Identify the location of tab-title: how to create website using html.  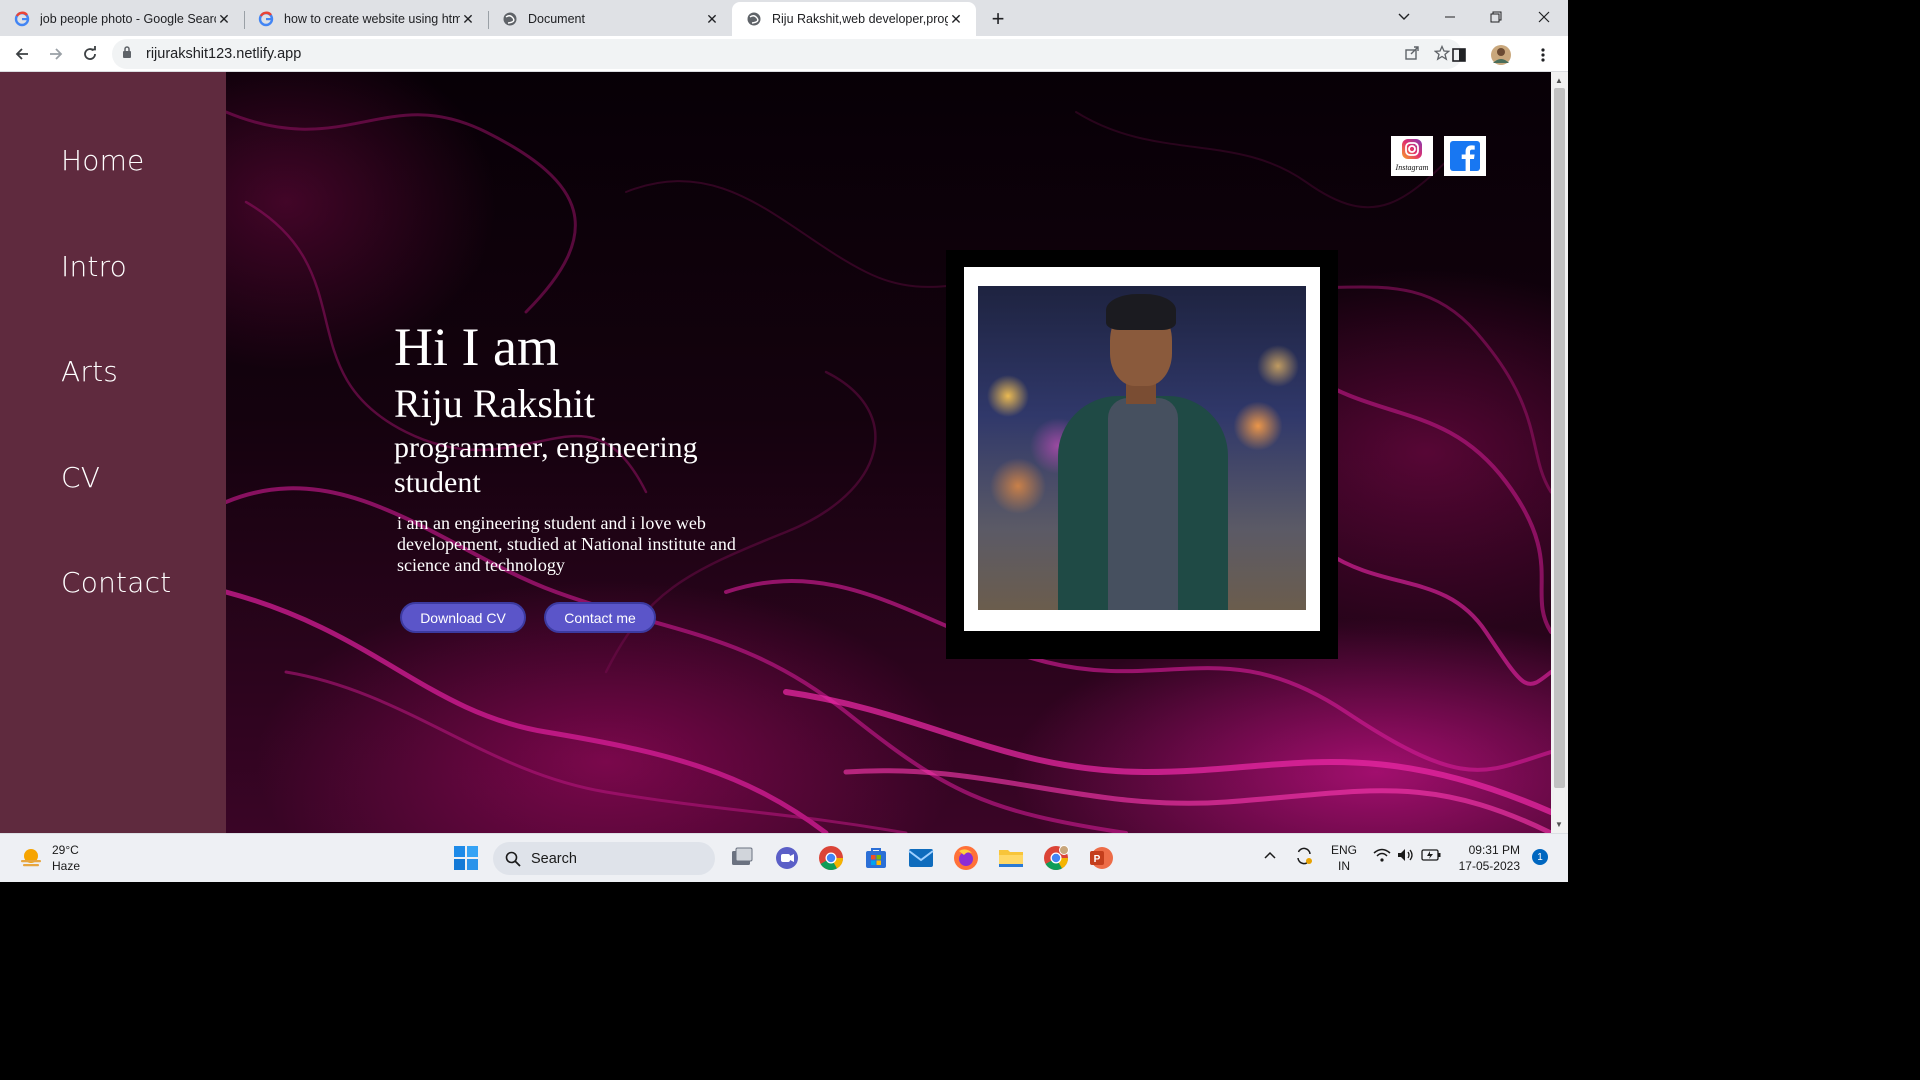
(372, 19).